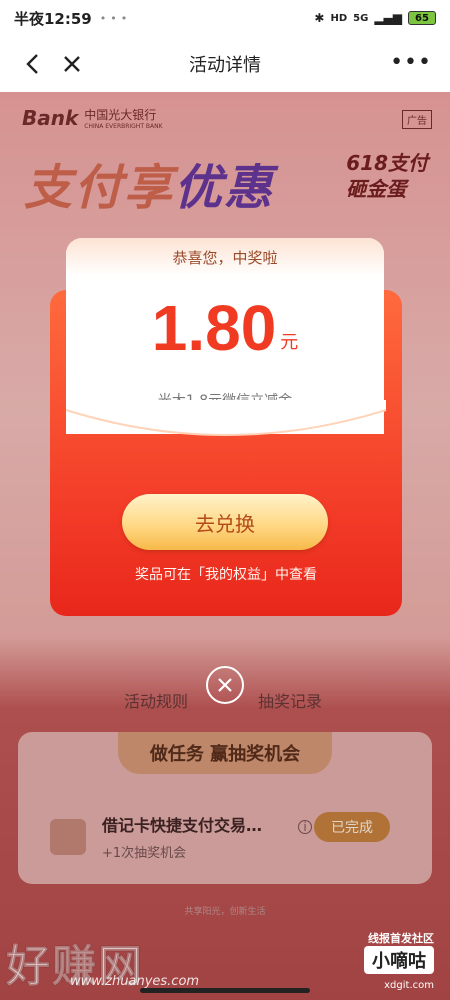  Describe the element at coordinates (214, 328) in the screenshot. I see `prize-amount: 1.80` at that location.